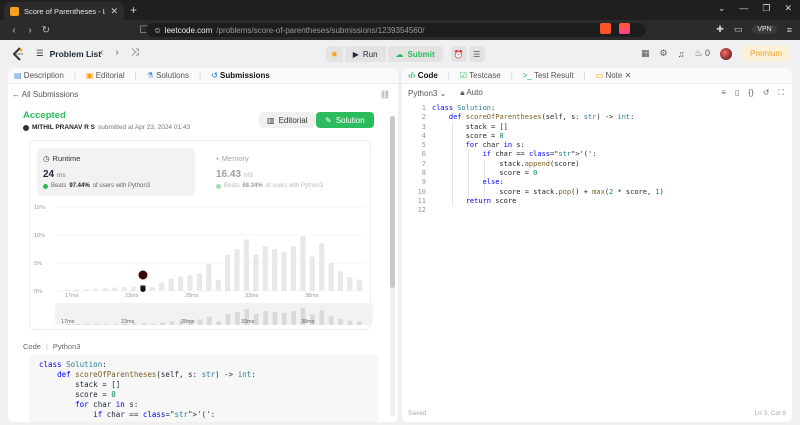 The height and width of the screenshot is (425, 800). I want to click on new-tab-icon: +, so click(133, 10).